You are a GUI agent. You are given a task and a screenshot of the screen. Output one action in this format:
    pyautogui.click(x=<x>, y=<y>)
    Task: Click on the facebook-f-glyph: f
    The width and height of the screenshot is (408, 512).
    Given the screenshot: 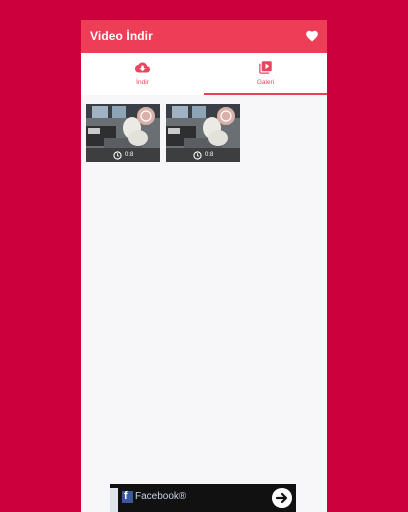 What is the action you would take?
    pyautogui.click(x=126, y=496)
    